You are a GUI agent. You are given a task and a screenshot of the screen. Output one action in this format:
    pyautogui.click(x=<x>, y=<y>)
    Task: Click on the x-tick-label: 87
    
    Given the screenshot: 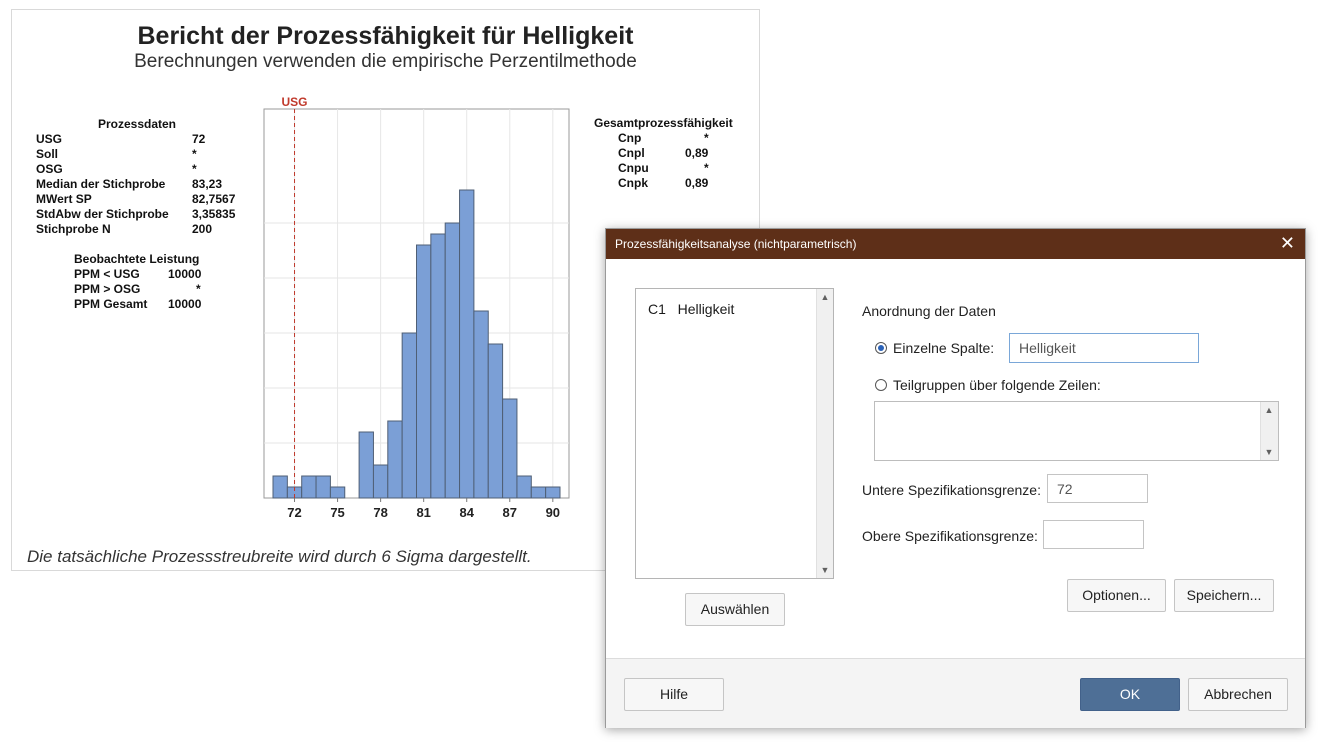 What is the action you would take?
    pyautogui.click(x=510, y=512)
    